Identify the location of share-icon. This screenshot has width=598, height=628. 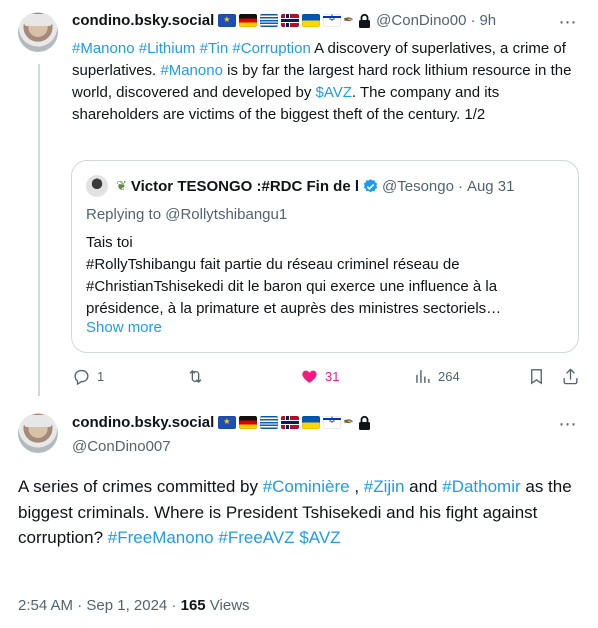
(570, 376).